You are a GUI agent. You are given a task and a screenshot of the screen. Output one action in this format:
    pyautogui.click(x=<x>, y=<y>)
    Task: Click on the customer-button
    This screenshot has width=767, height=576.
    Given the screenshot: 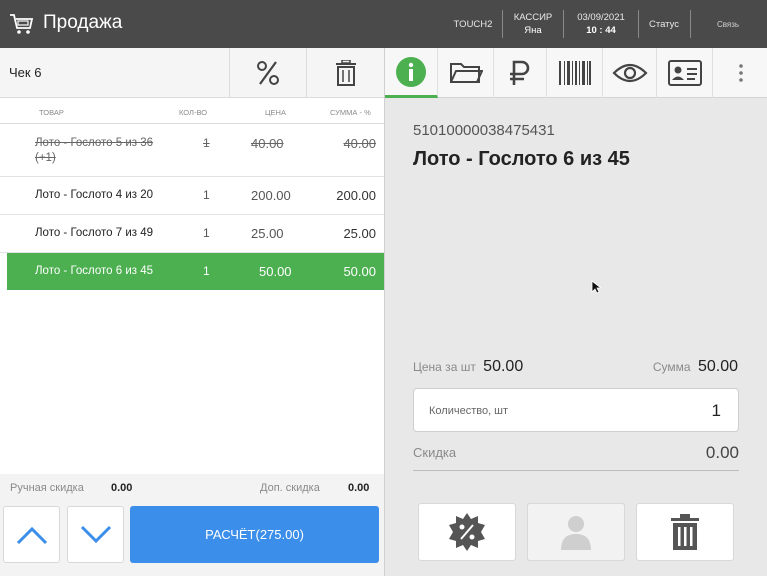 What is the action you would take?
    pyautogui.click(x=576, y=532)
    